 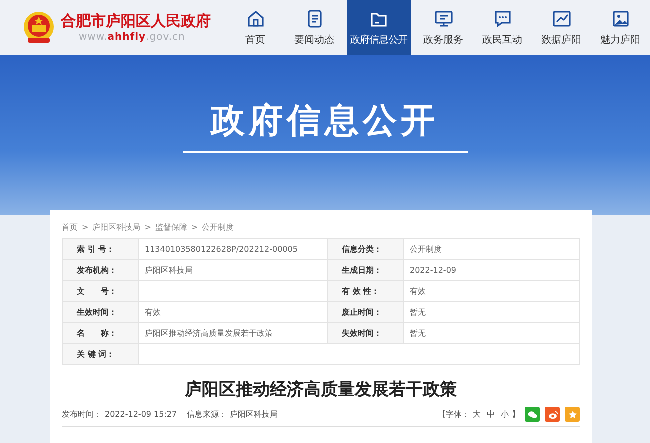 What do you see at coordinates (491, 414) in the screenshot?
I see `font-size-link: 中` at bounding box center [491, 414].